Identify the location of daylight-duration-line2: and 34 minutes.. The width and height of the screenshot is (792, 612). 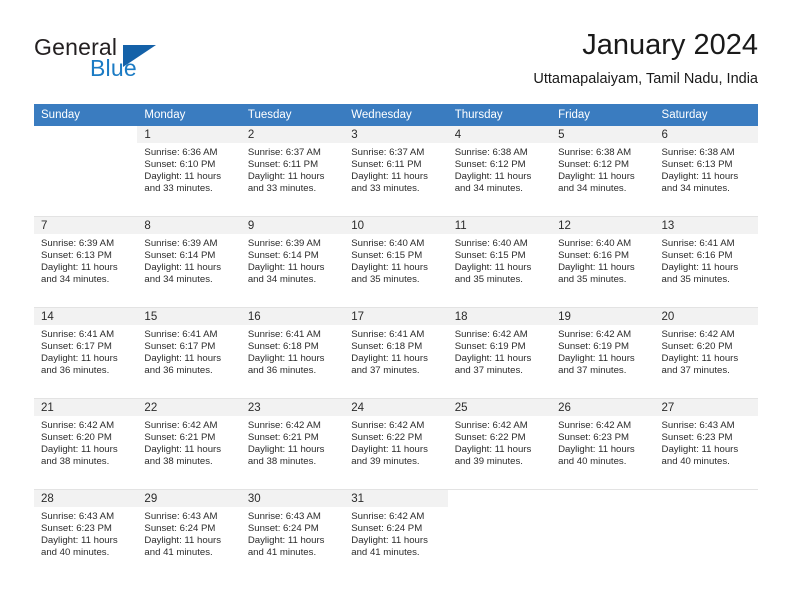
(282, 280).